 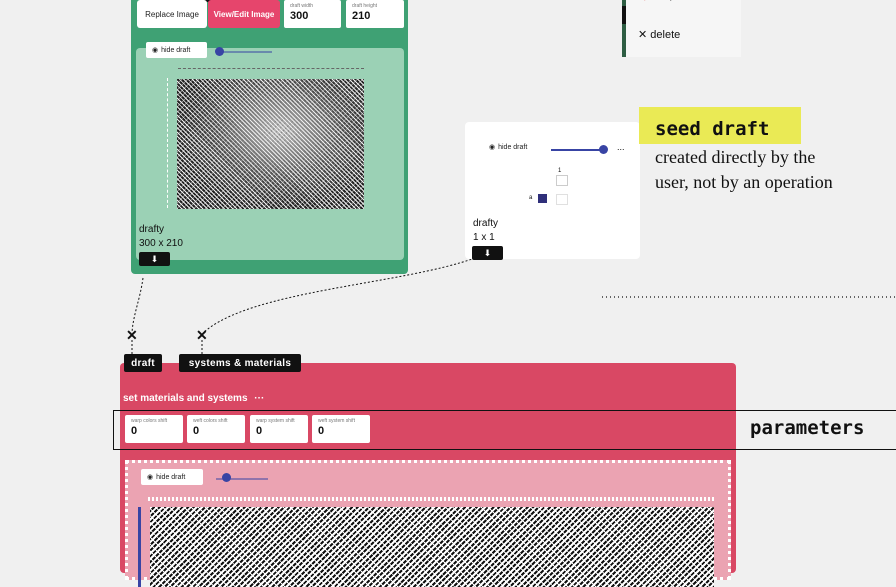 What do you see at coordinates (562, 180) in the screenshot?
I see `seed-warp-cell` at bounding box center [562, 180].